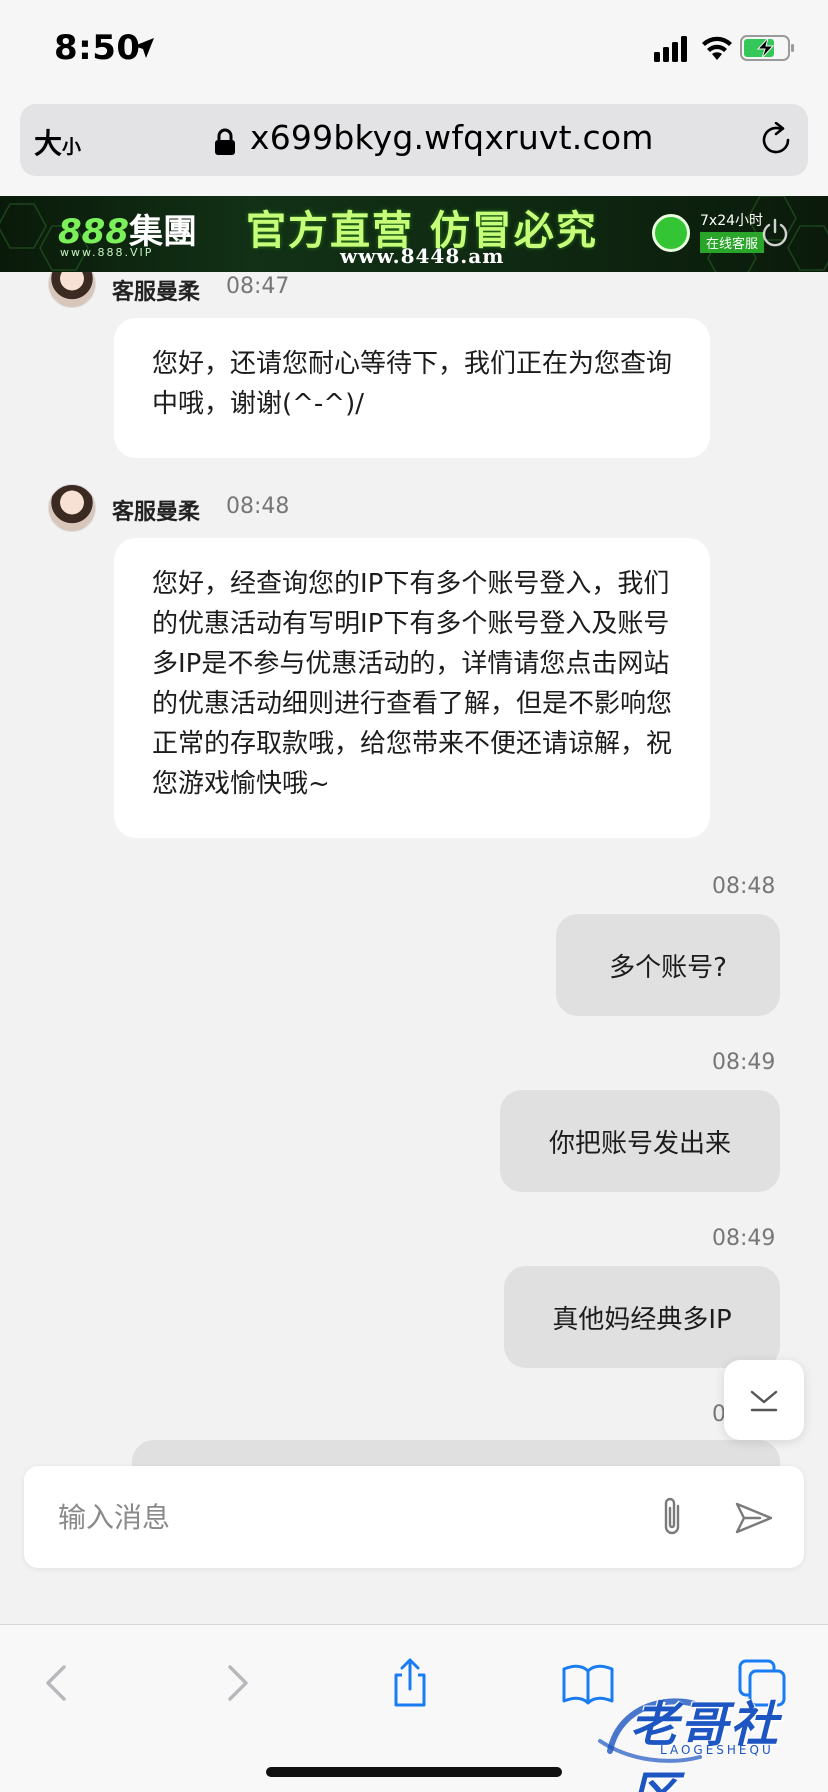 This screenshot has height=1792, width=828. What do you see at coordinates (670, 49) in the screenshot?
I see `cellular-signal-icon` at bounding box center [670, 49].